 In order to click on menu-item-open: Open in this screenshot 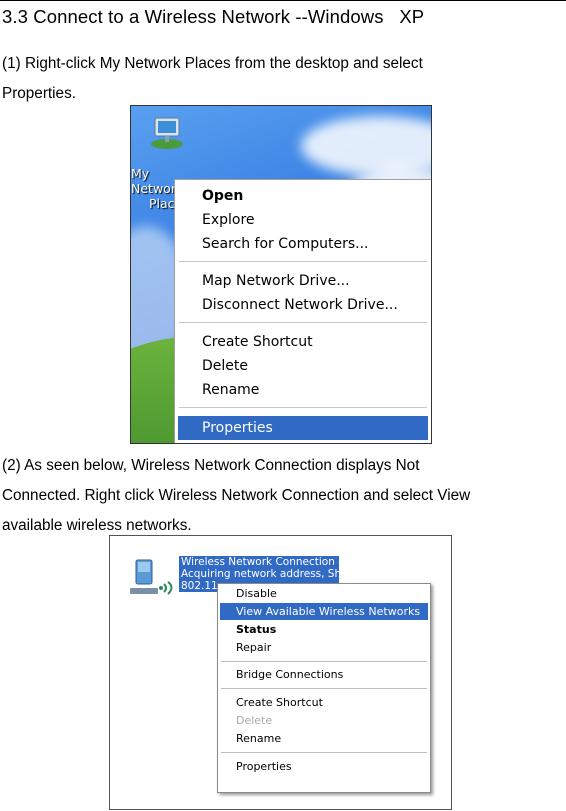, I will do `click(222, 196)`.